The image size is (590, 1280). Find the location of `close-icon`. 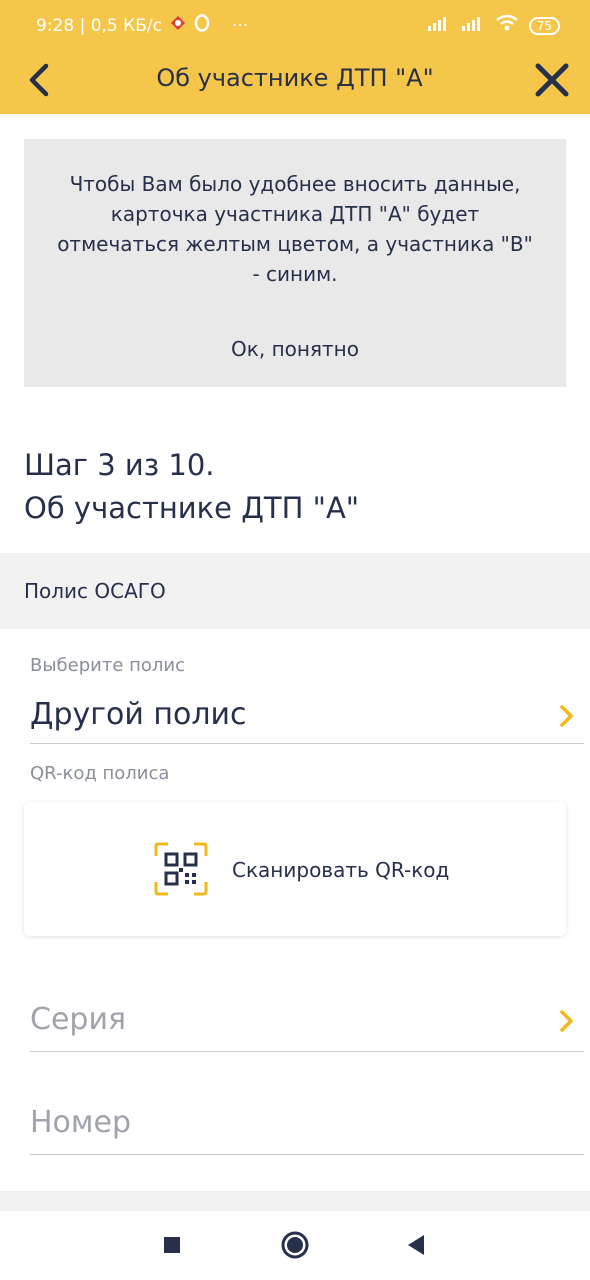

close-icon is located at coordinates (552, 80).